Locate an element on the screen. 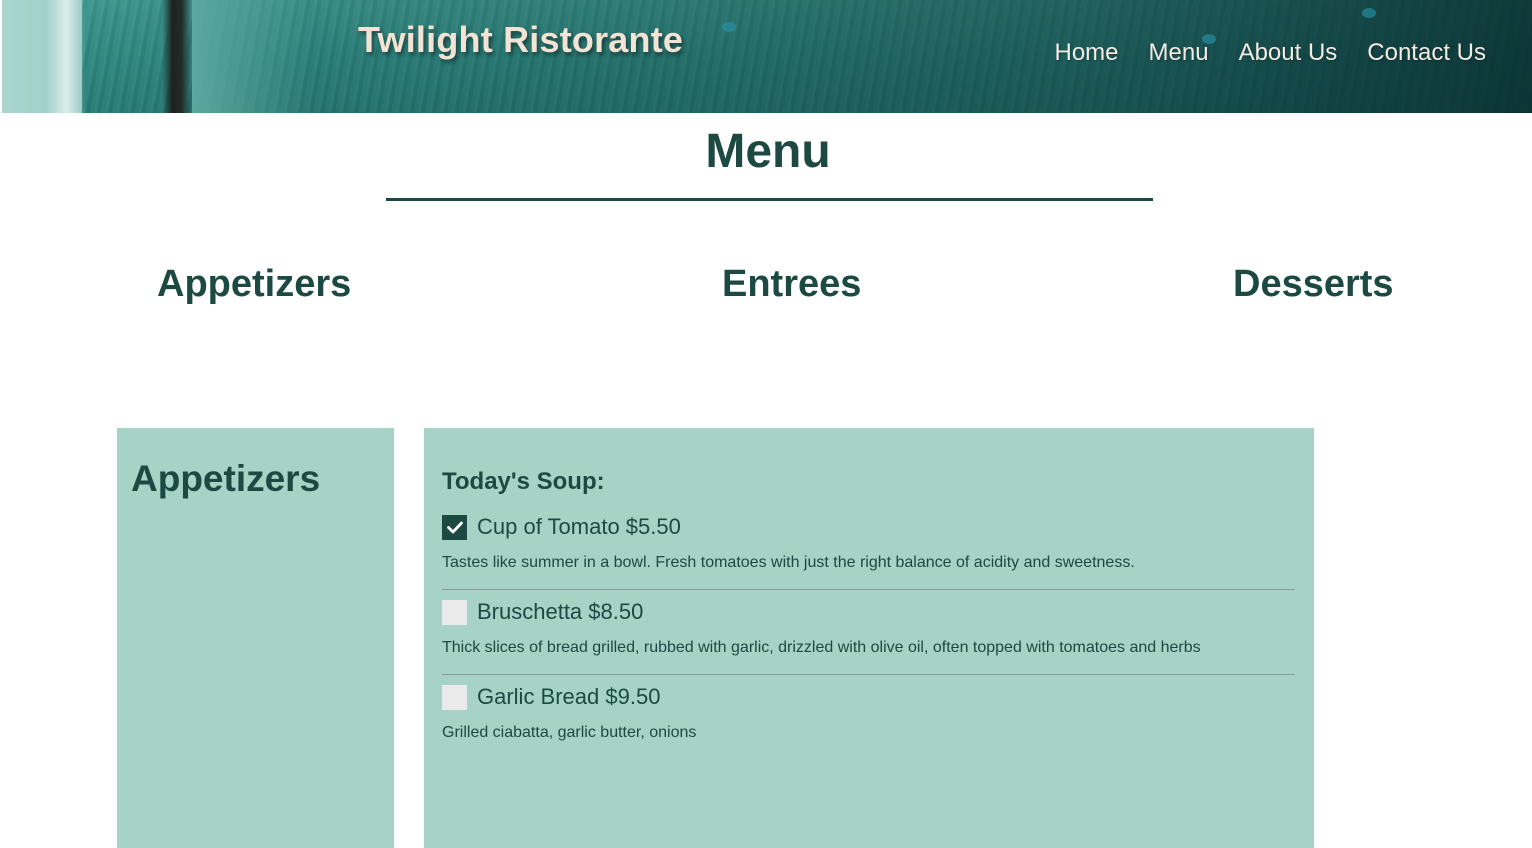  nav-link-contact-us: Contact Us is located at coordinates (1426, 53).